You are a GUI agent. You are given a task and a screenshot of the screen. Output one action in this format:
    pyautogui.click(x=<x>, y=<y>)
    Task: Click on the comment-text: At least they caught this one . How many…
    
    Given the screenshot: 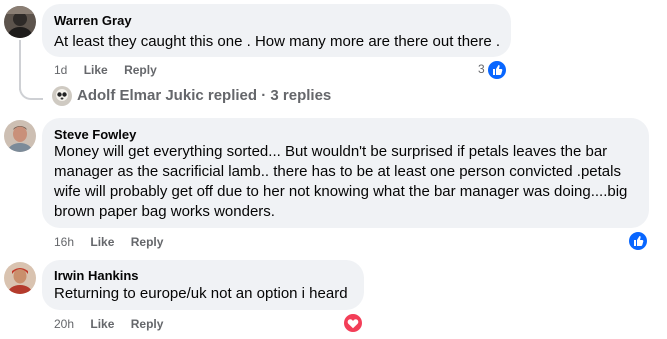 What is the action you would take?
    pyautogui.click(x=277, y=41)
    